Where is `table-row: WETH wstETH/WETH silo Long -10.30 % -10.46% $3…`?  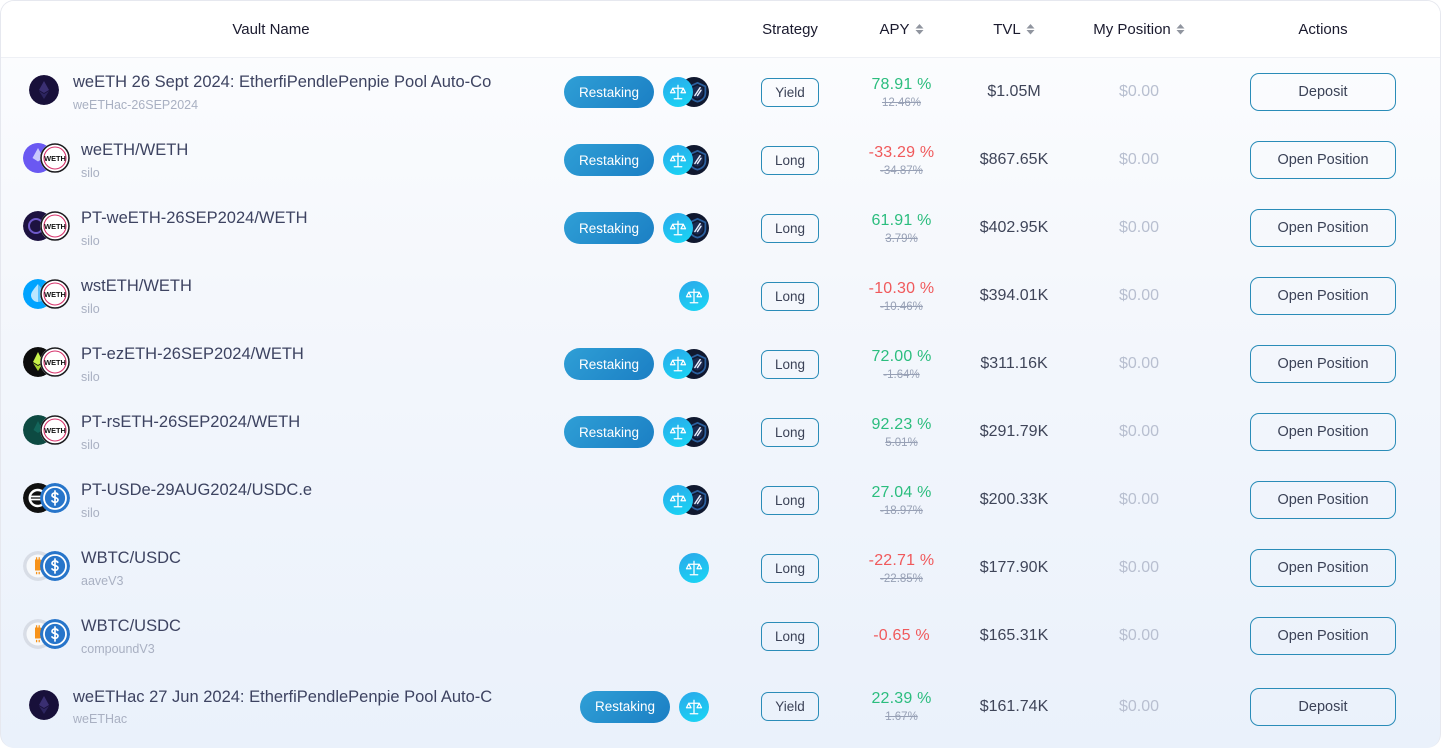 table-row: WETH wstETH/WETH silo Long -10.30 % -10.46% $3… is located at coordinates (720, 296).